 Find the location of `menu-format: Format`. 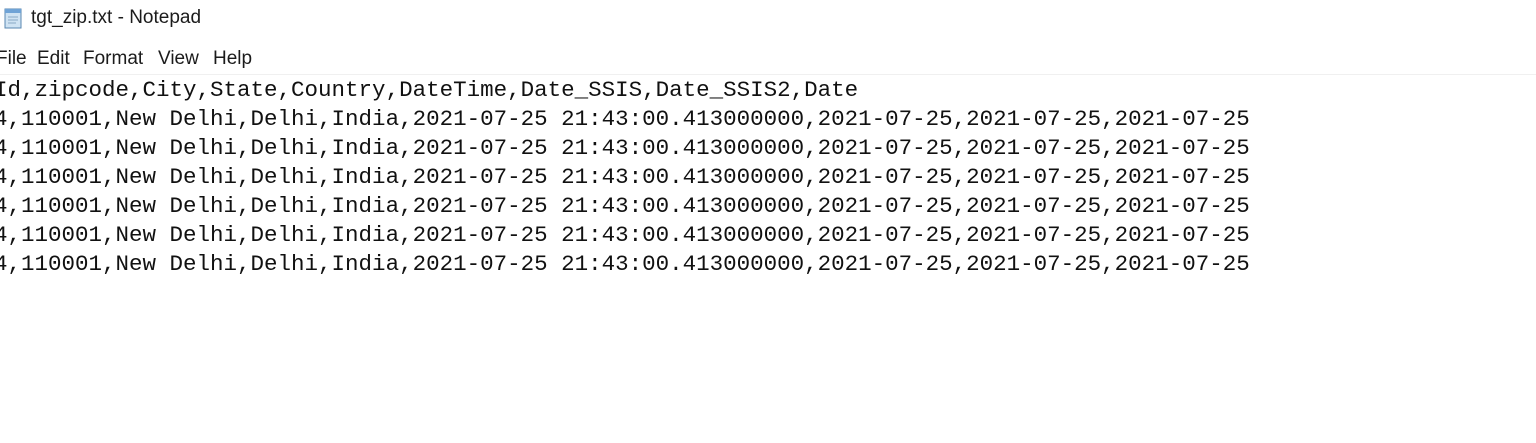

menu-format: Format is located at coordinates (113, 59).